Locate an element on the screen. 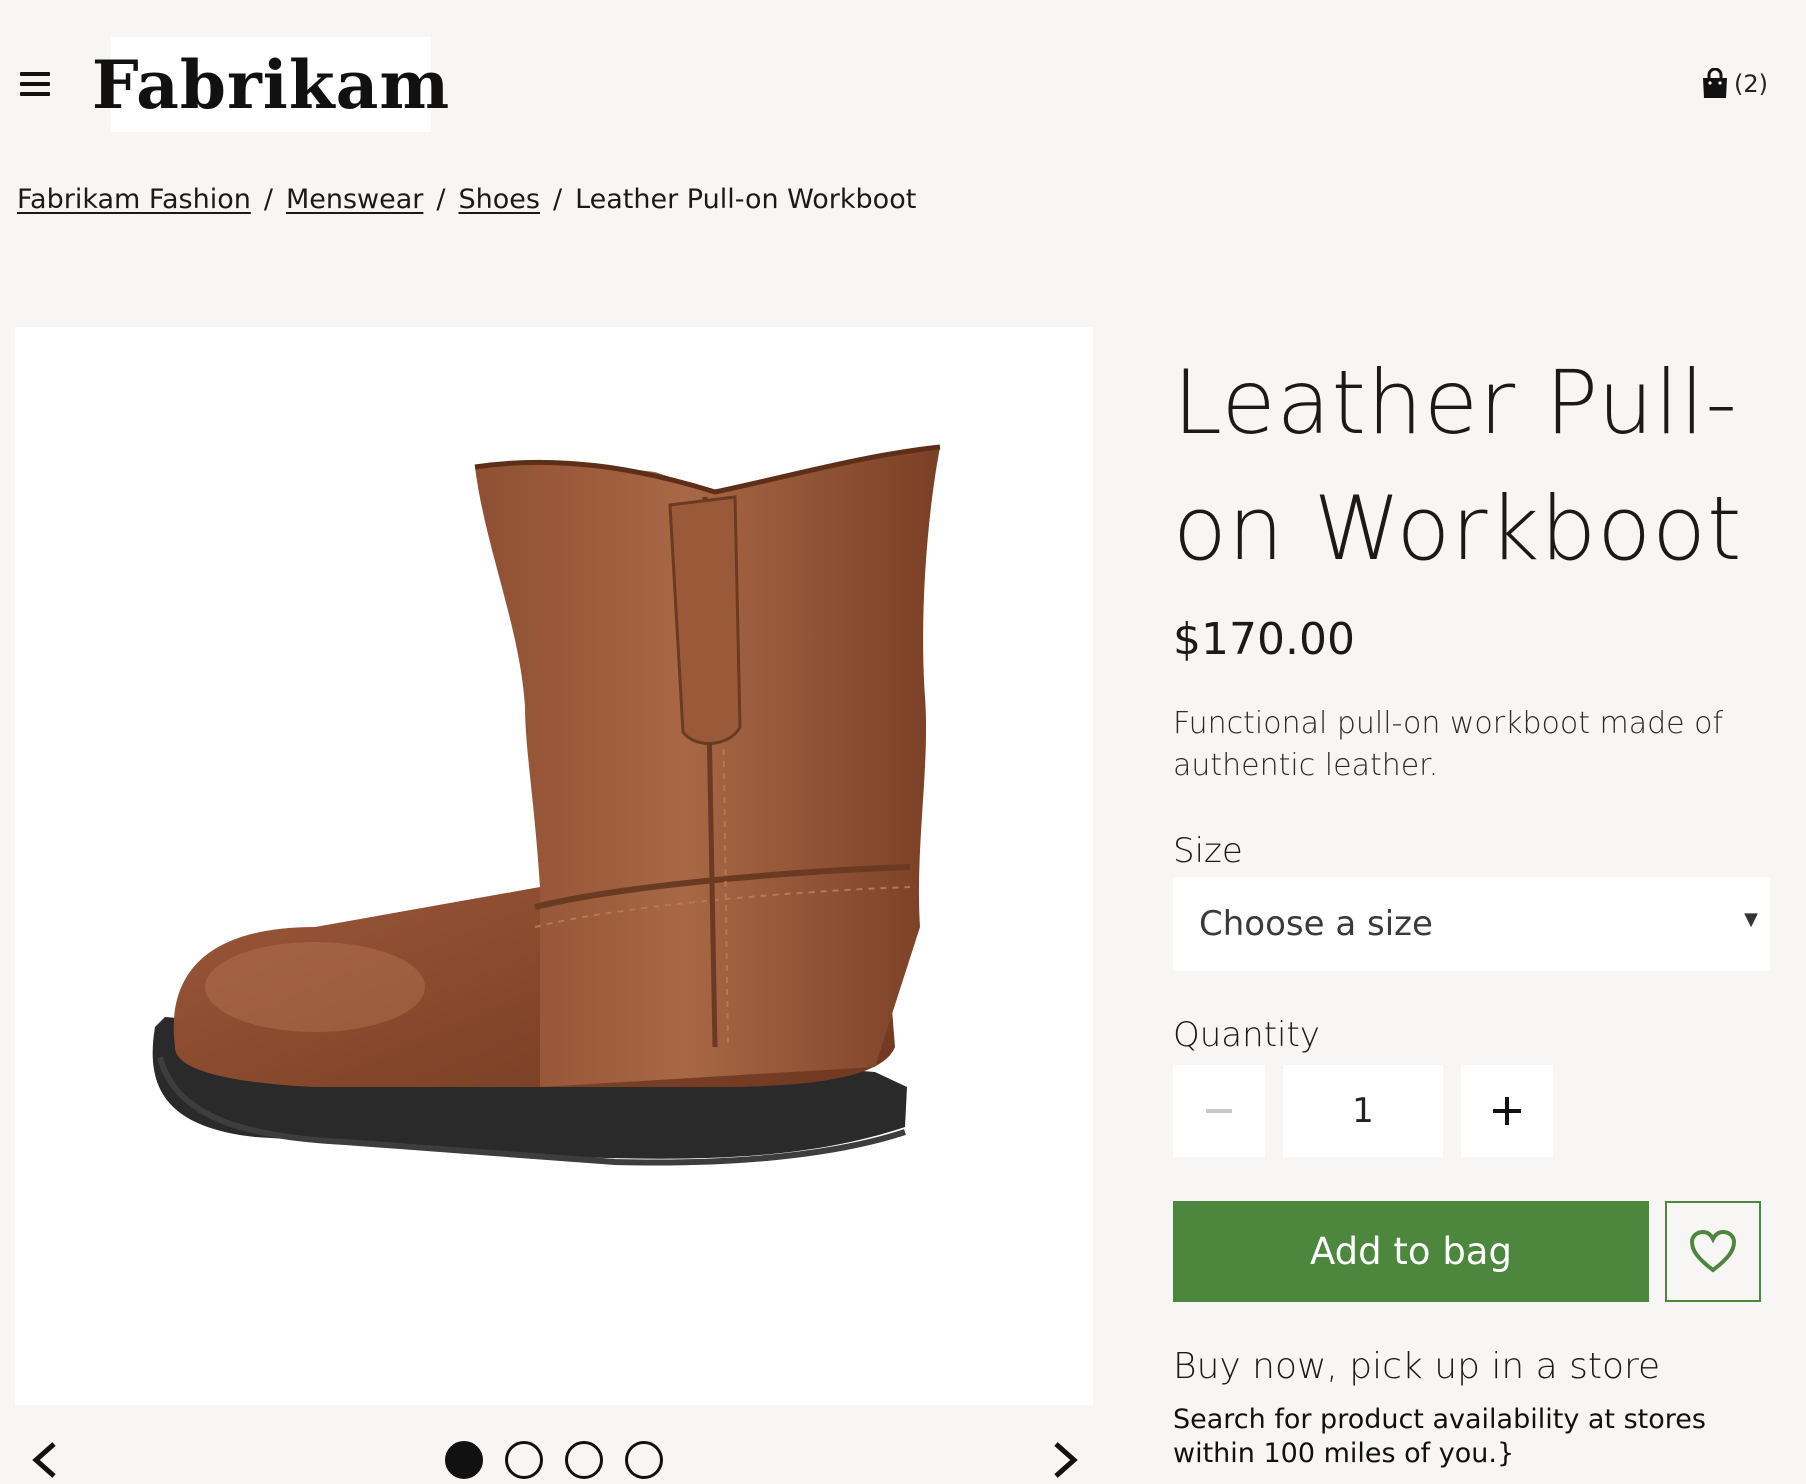 Image resolution: width=1806 pixels, height=1484 pixels. minus-icon is located at coordinates (1219, 1111).